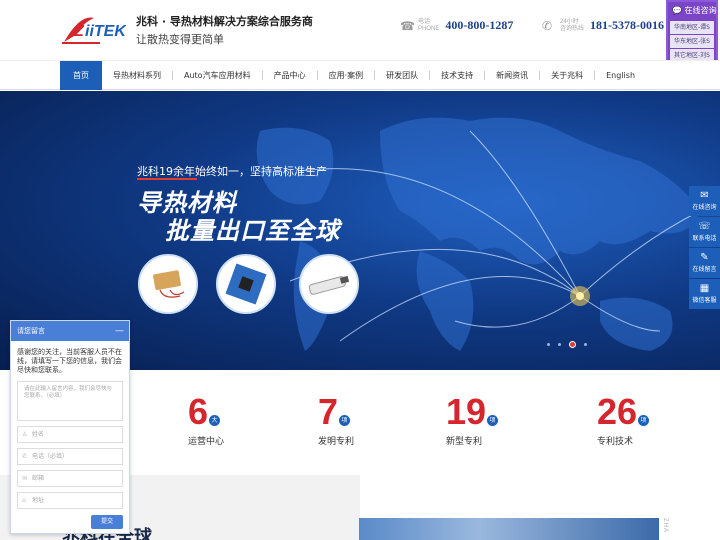 The width and height of the screenshot is (720, 540). Describe the element at coordinates (31, 331) in the screenshot. I see `chat-title: 请您留言` at that location.